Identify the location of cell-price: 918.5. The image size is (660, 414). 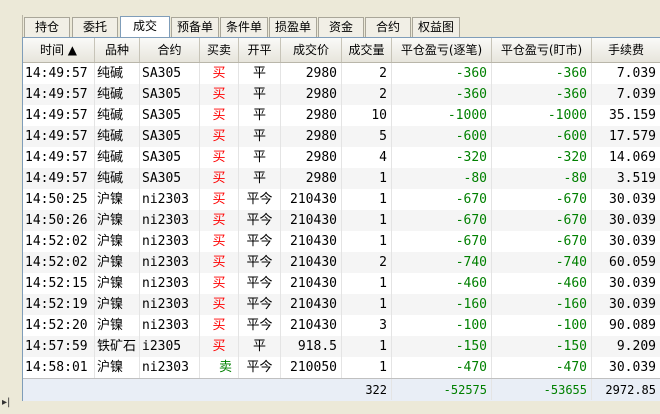
(311, 346).